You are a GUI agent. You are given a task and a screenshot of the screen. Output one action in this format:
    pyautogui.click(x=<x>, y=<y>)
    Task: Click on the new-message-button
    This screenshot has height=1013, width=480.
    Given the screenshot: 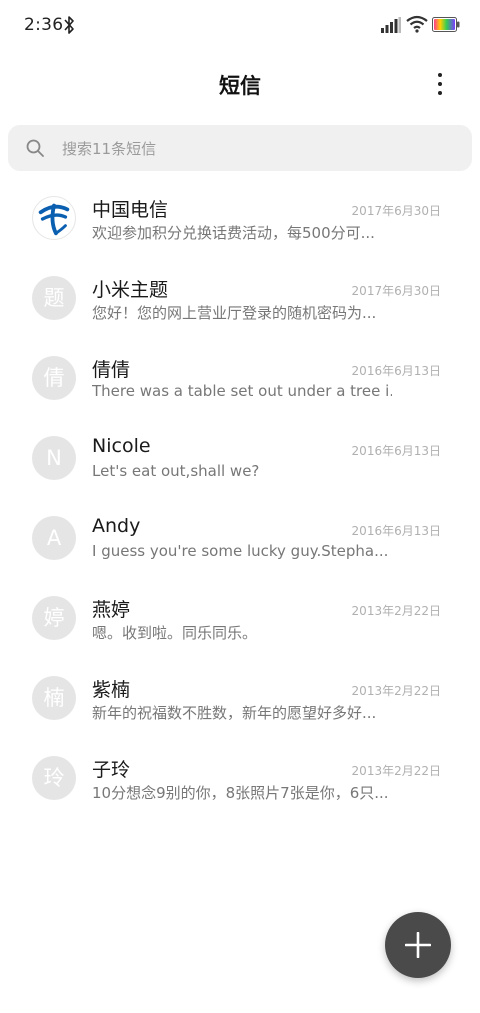 What is the action you would take?
    pyautogui.click(x=418, y=945)
    